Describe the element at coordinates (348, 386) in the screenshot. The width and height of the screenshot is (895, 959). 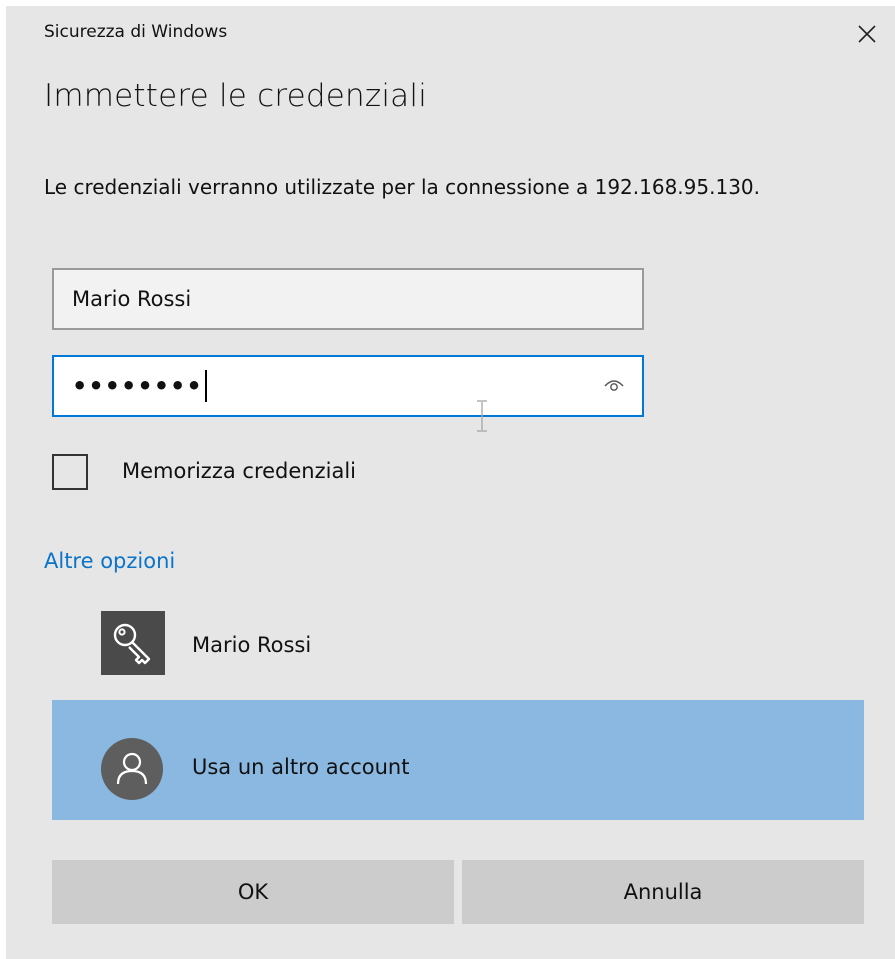
I see `password-field: ••••••••` at that location.